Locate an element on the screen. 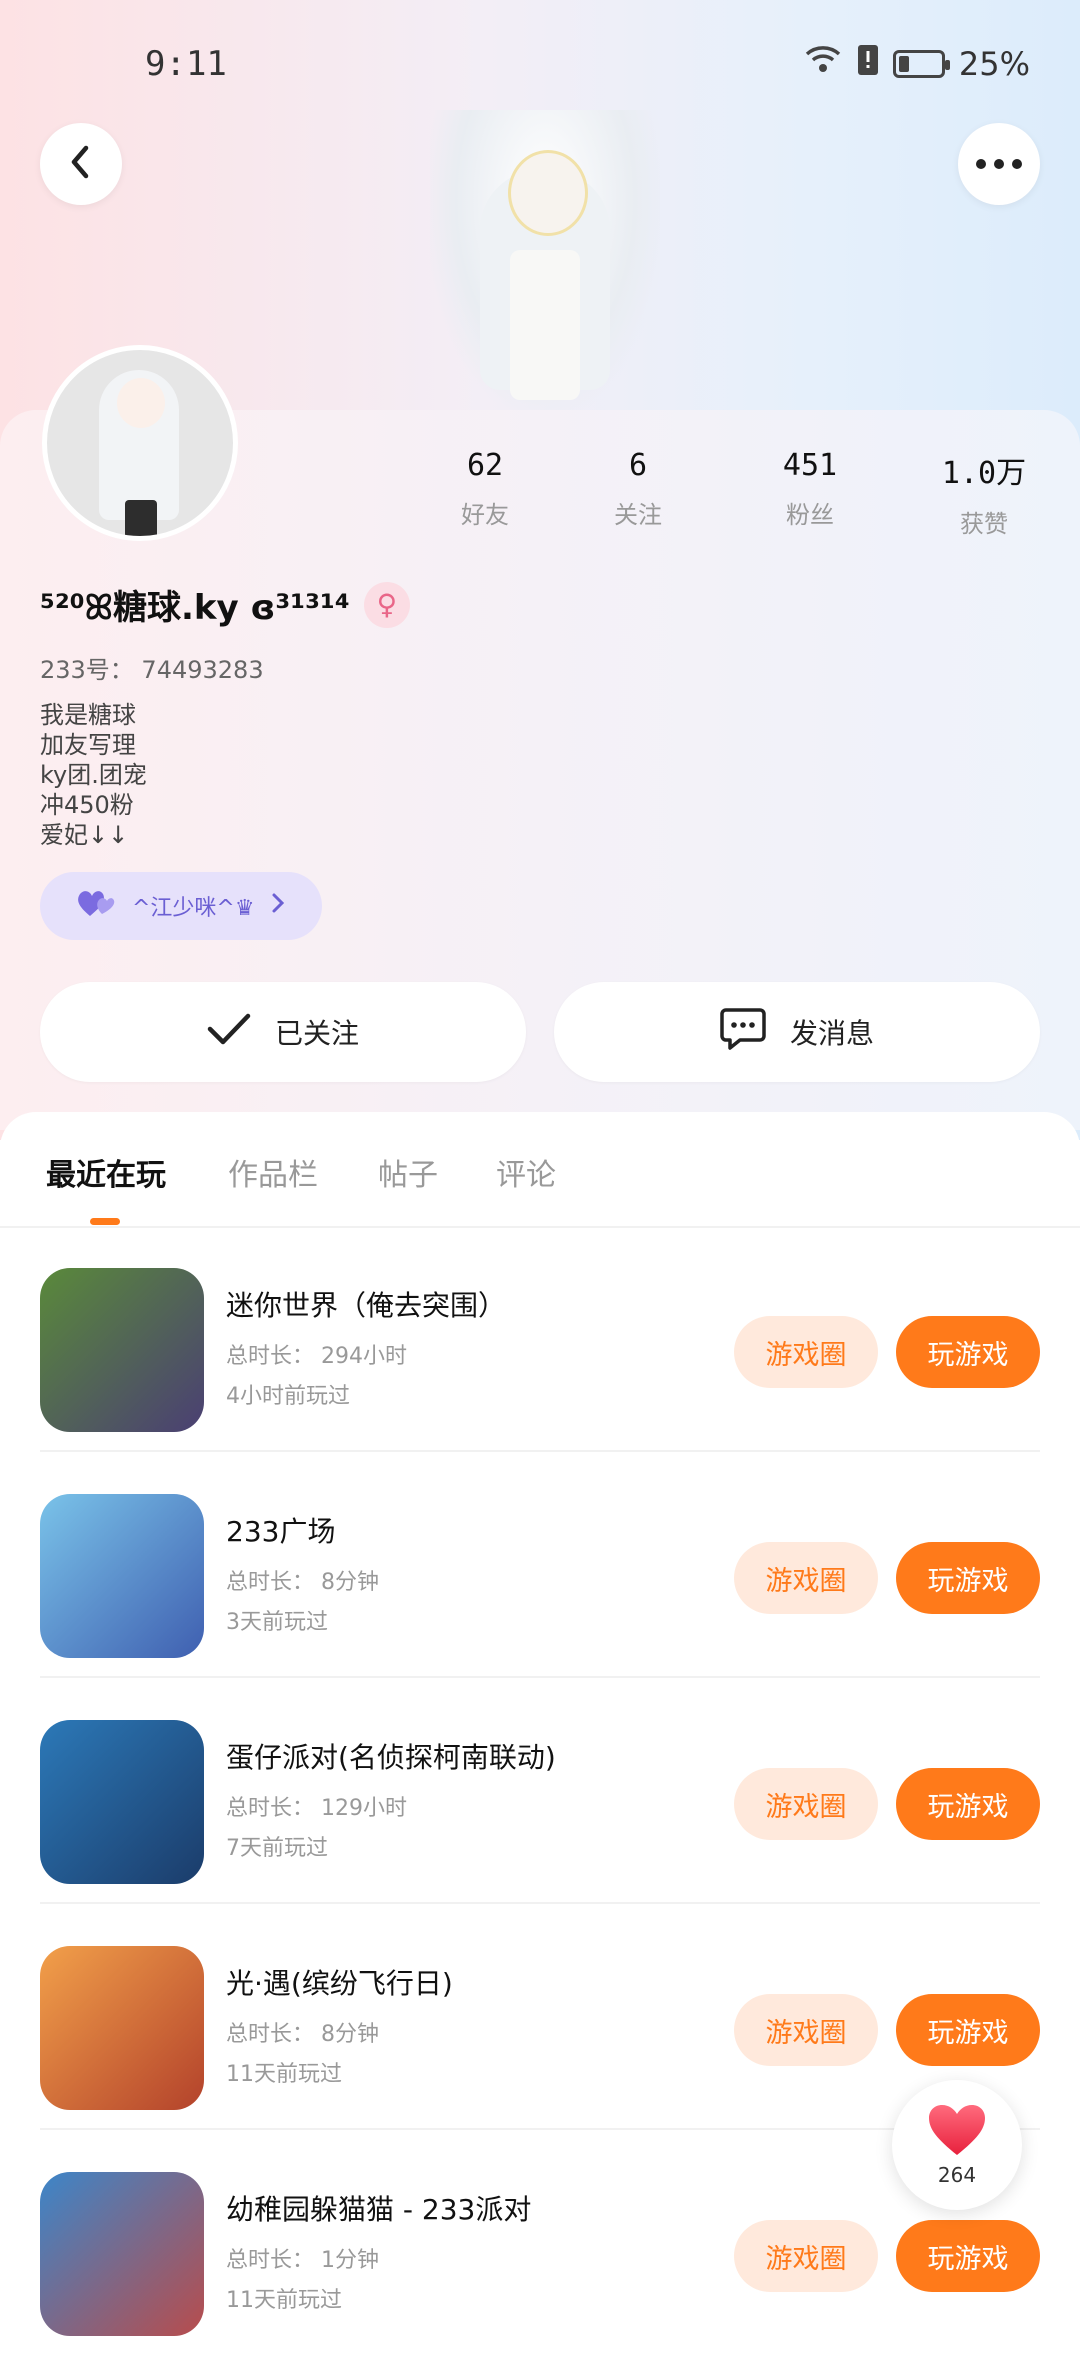  club-badge: ^江少咪^♛ is located at coordinates (181, 906).